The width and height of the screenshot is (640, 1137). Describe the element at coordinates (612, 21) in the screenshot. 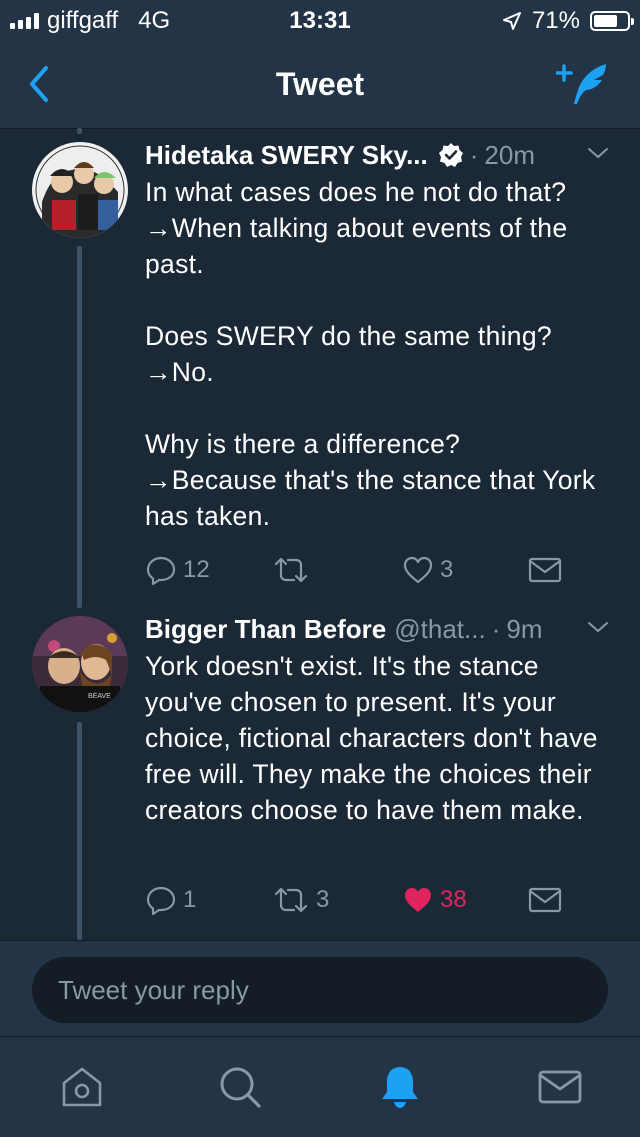

I see `battery-icon` at that location.